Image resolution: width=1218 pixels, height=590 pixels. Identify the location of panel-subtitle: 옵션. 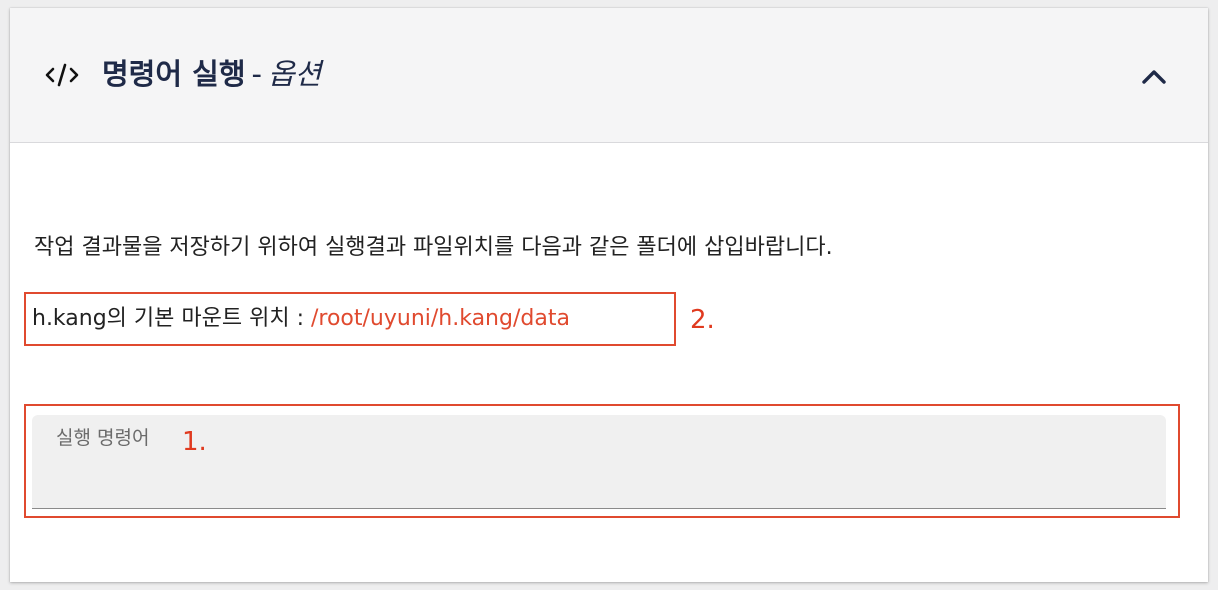
(294, 74).